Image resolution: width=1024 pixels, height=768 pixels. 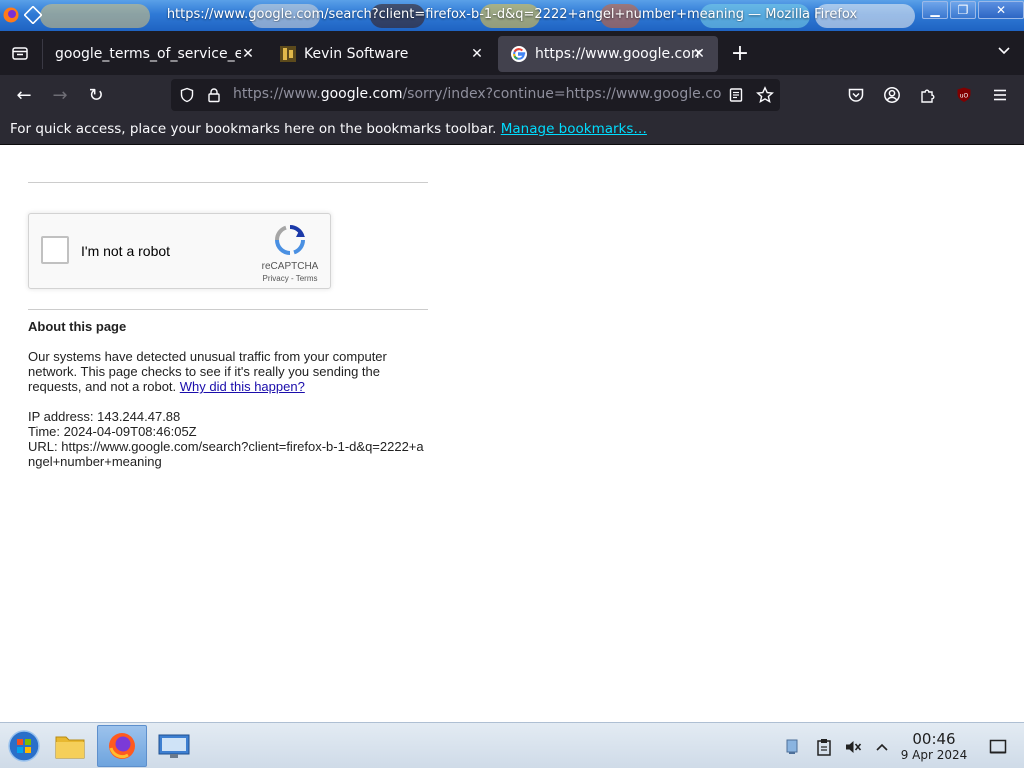 What do you see at coordinates (290, 266) in the screenshot?
I see `recaptcha-brand: reCAPTCHA` at bounding box center [290, 266].